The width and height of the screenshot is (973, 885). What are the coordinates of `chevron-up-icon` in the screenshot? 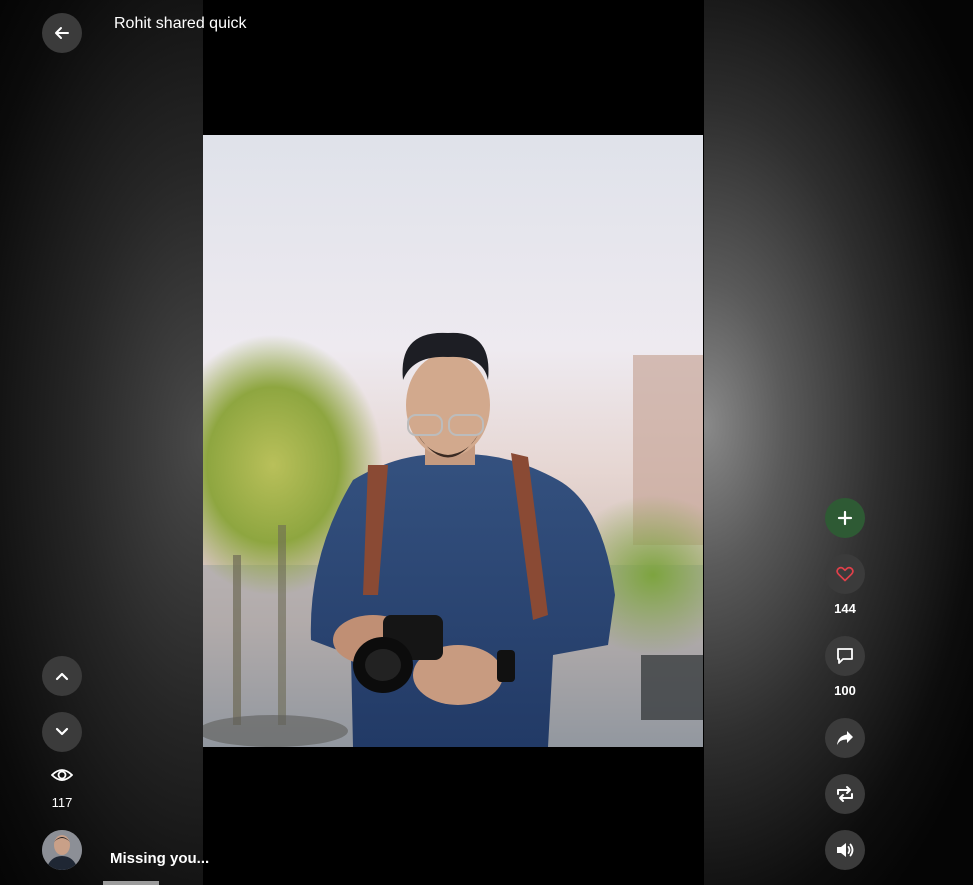 It's located at (62, 676).